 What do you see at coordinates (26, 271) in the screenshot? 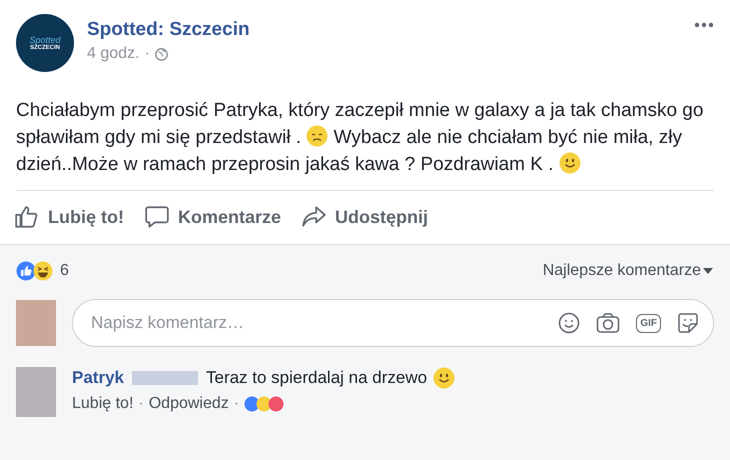
I see `like-reaction-icon` at bounding box center [26, 271].